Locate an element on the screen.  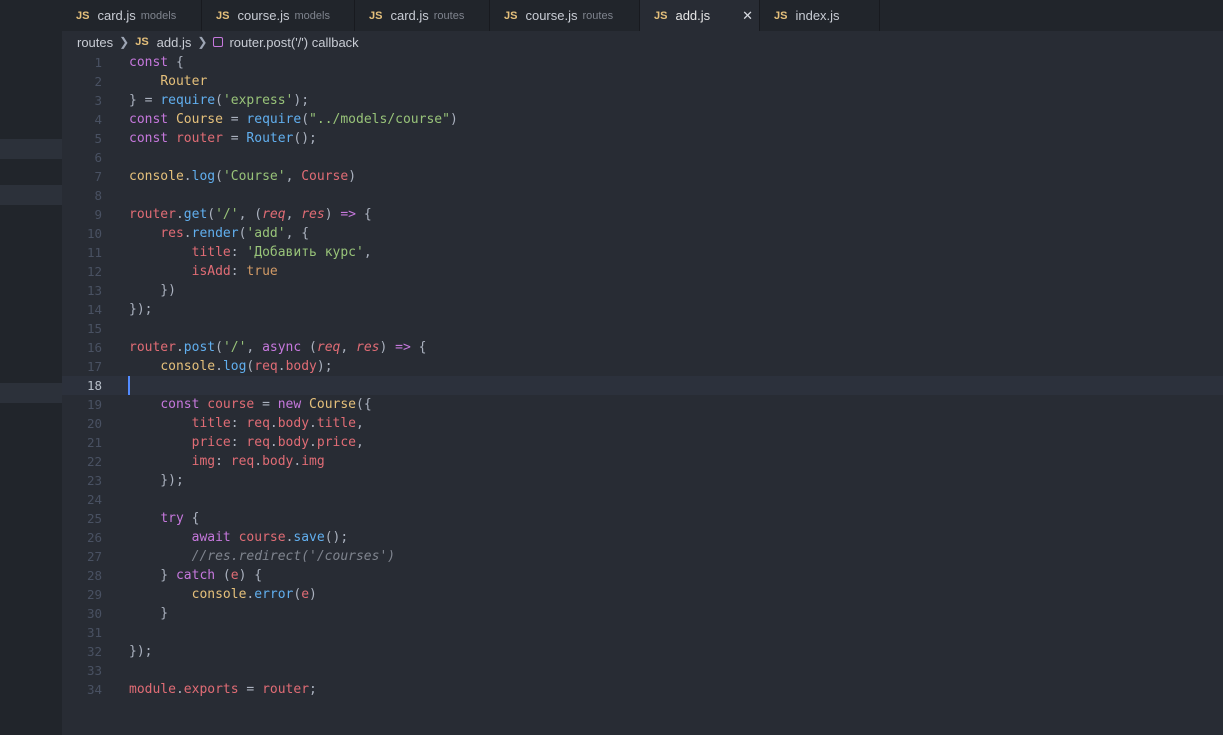
code-line: 10 res.render('add', { is located at coordinates (642, 233).